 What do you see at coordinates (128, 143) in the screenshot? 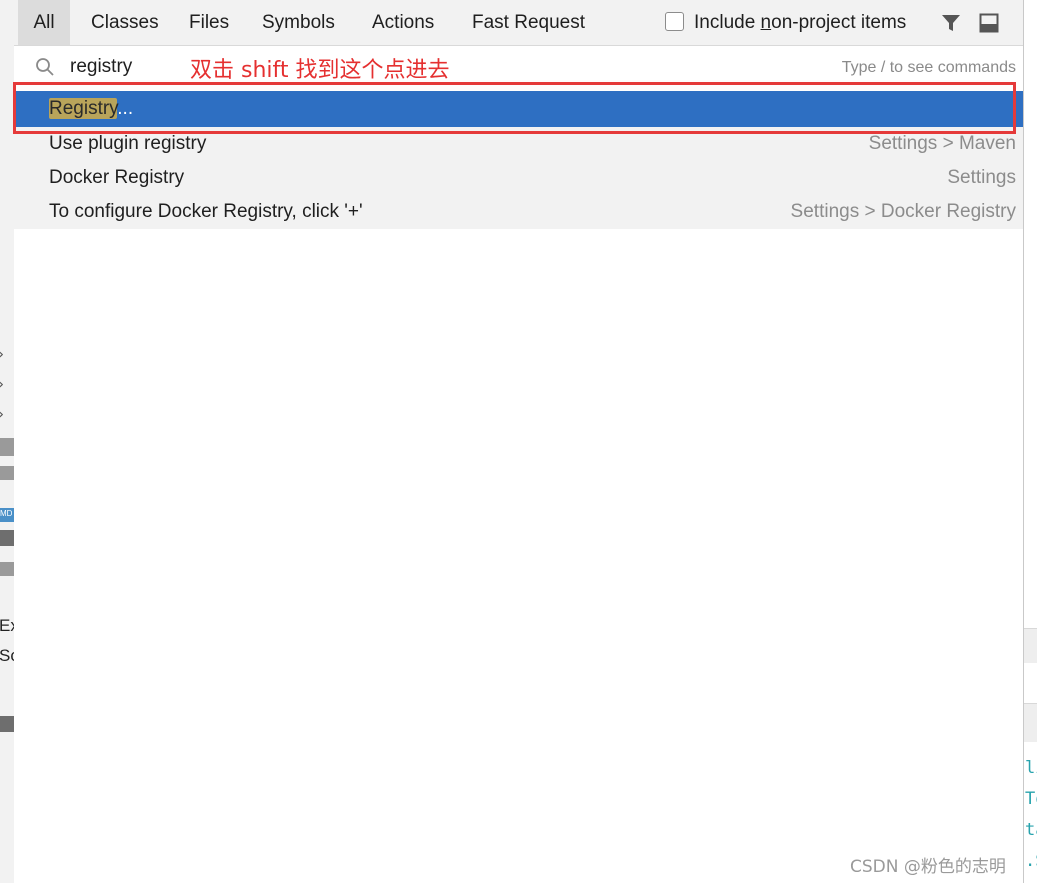
I see `result-name: Use plugin registry` at bounding box center [128, 143].